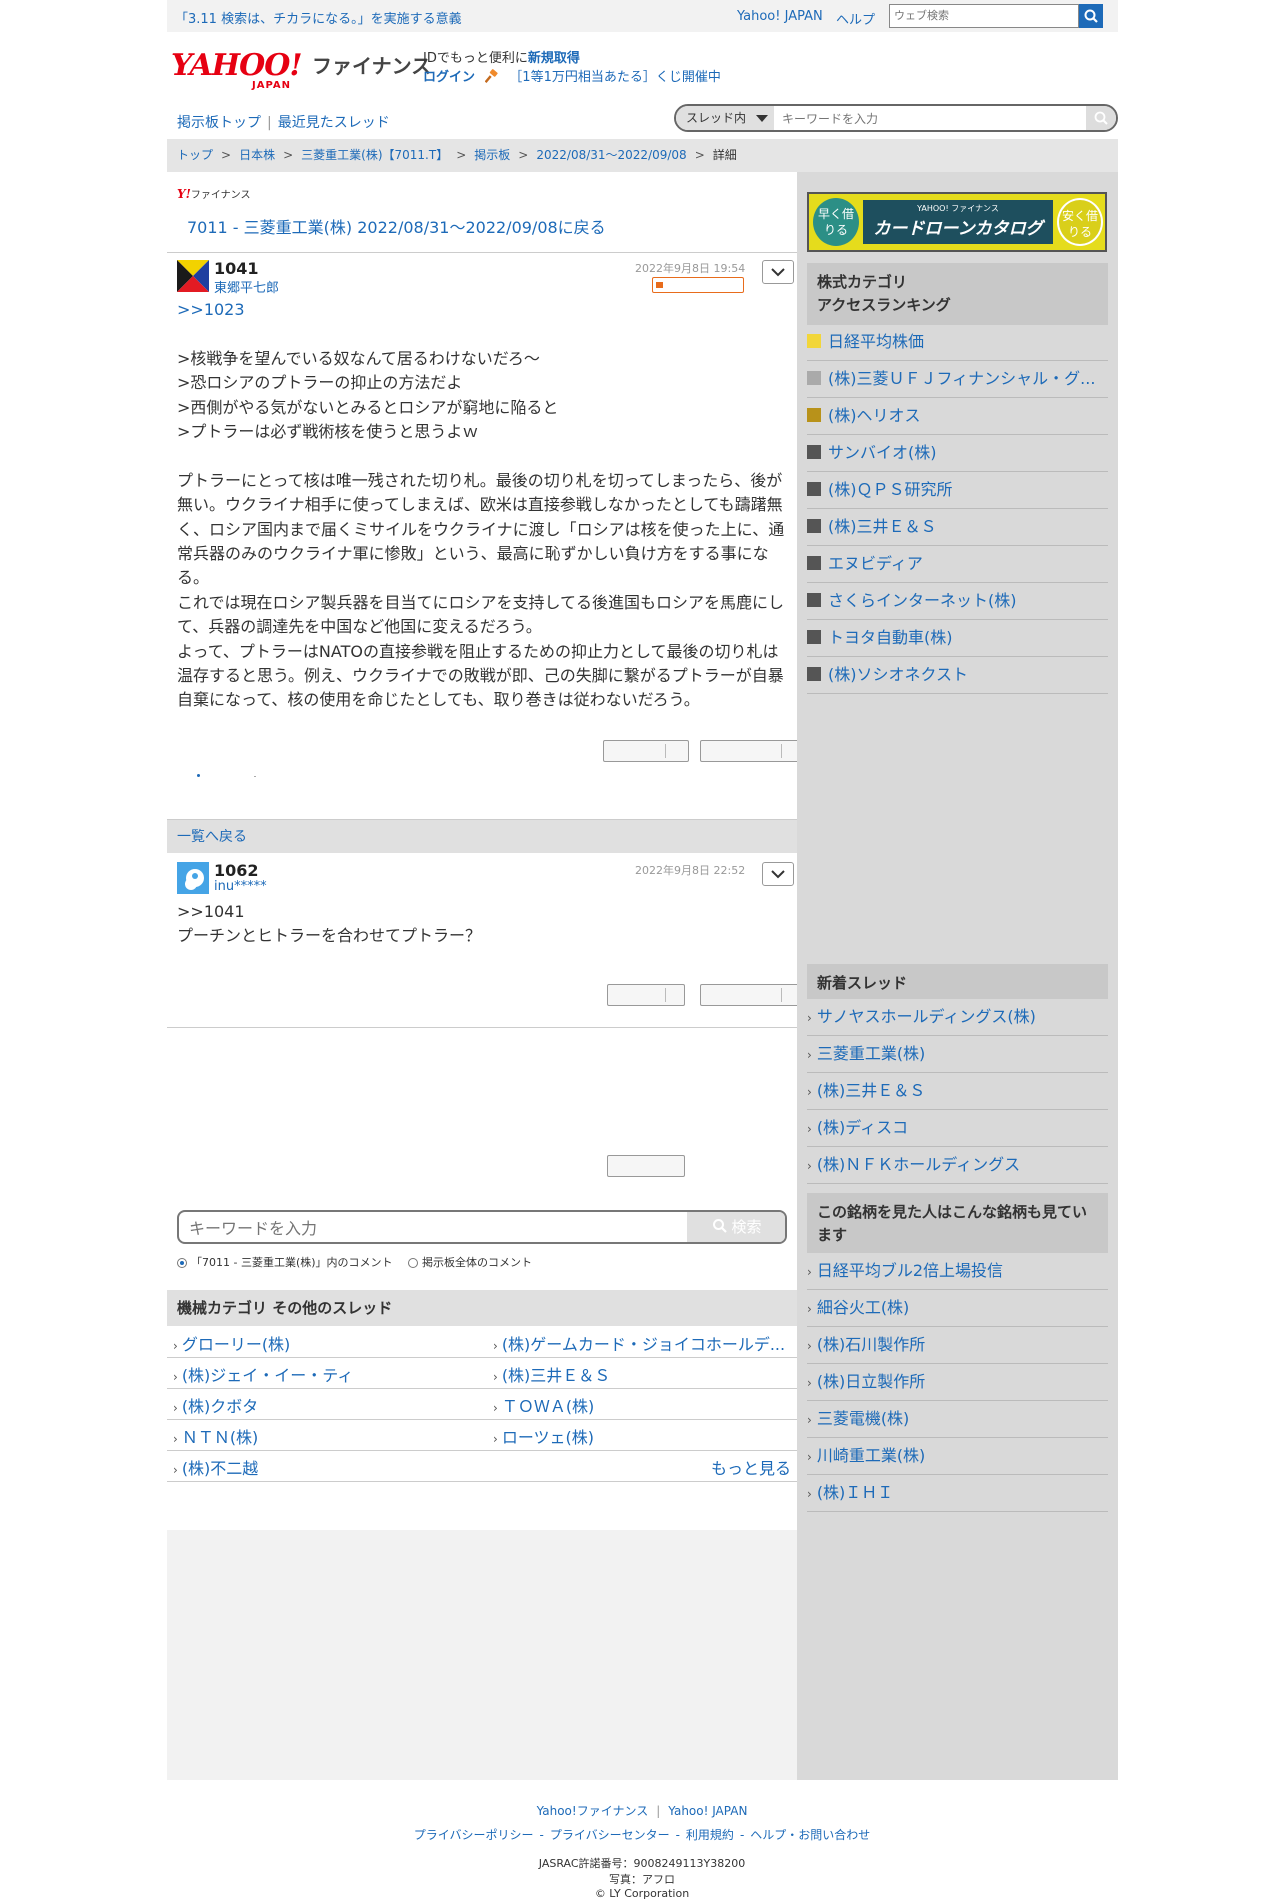 Image resolution: width=1284 pixels, height=1902 pixels. What do you see at coordinates (611, 155) in the screenshot?
I see `breadcrumb-period: 2022/08/31〜2022/09/08` at bounding box center [611, 155].